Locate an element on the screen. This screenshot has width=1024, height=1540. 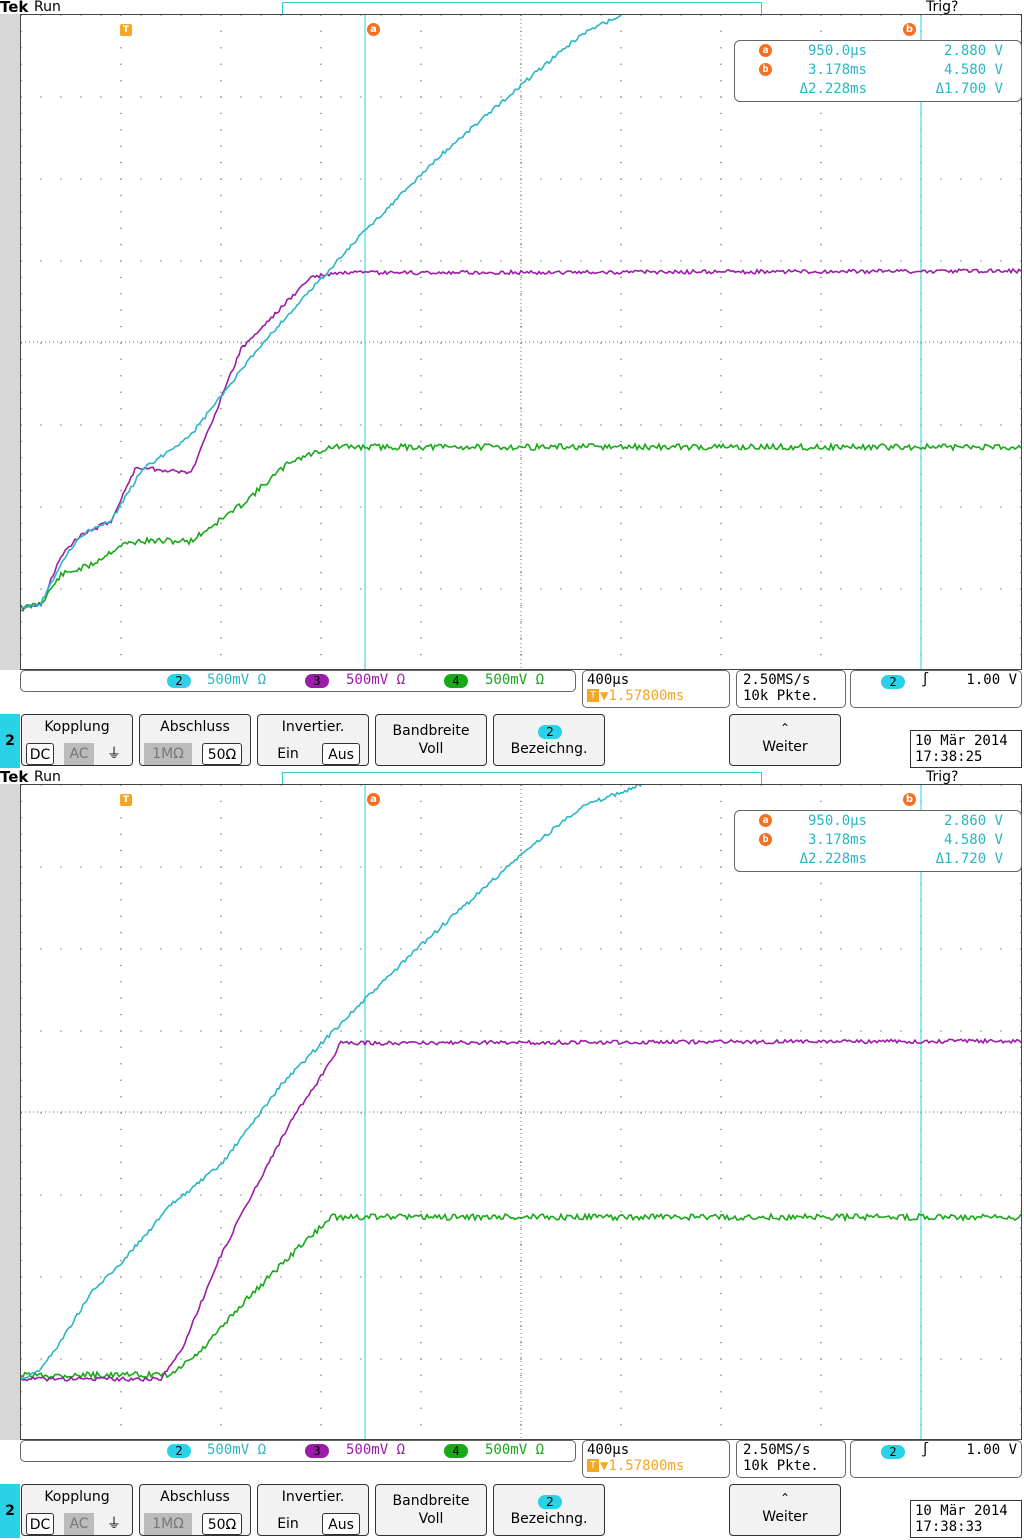
menu-channel-indicator: 2 is located at coordinates (10, 1511).